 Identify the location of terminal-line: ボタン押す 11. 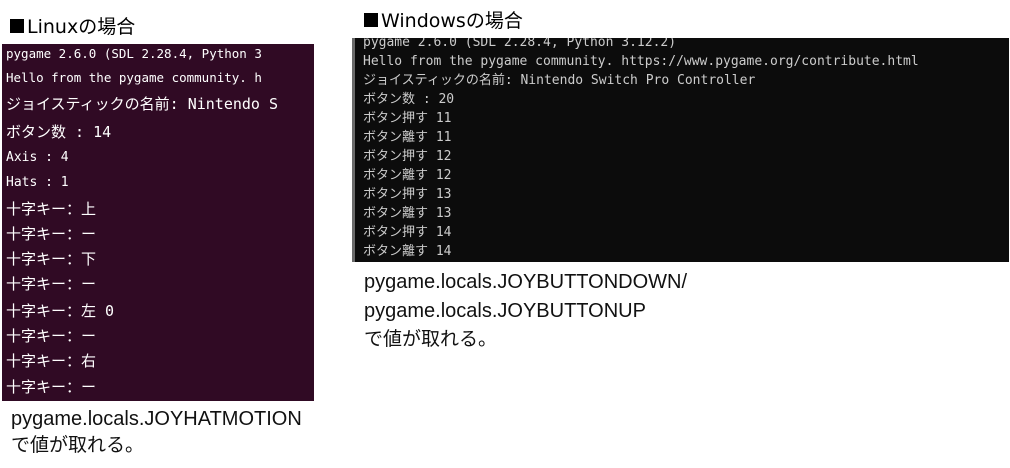
(407, 118).